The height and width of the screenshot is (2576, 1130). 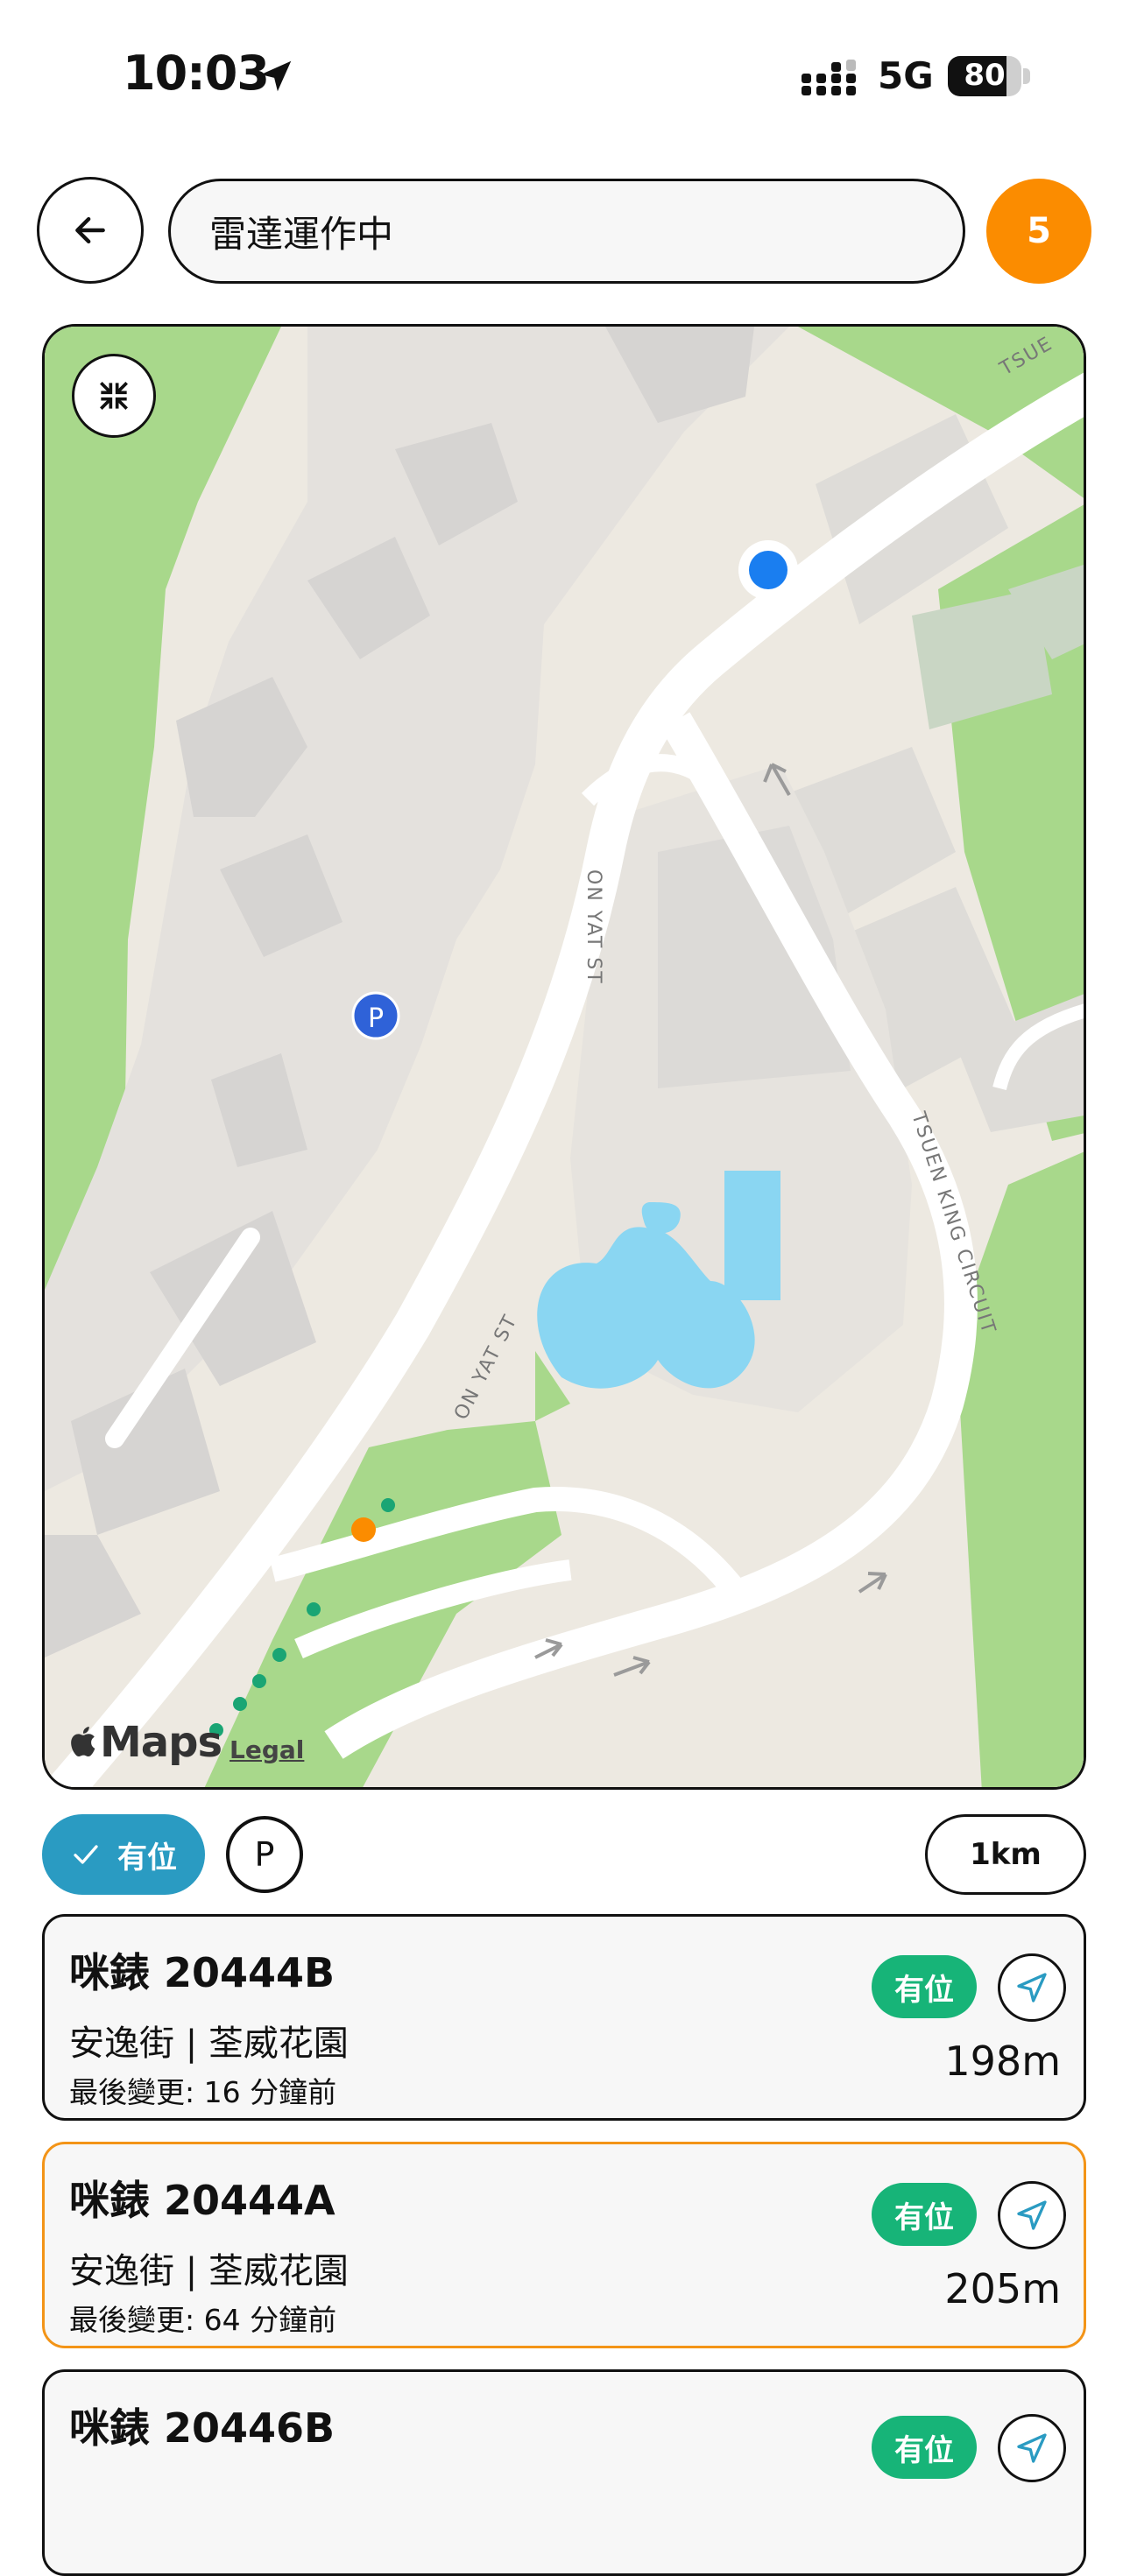 I want to click on selected-meter-dot, so click(x=363, y=1529).